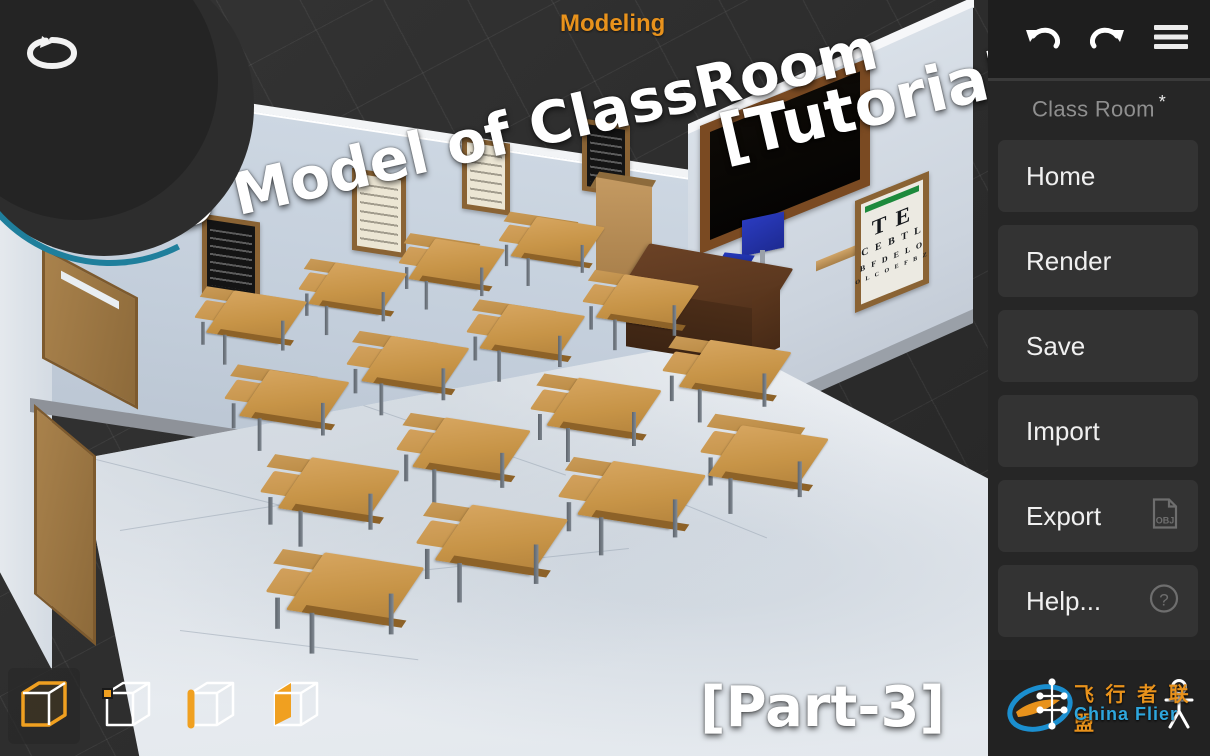 The width and height of the screenshot is (1210, 756). I want to click on cube-tool, so click(3, 2).